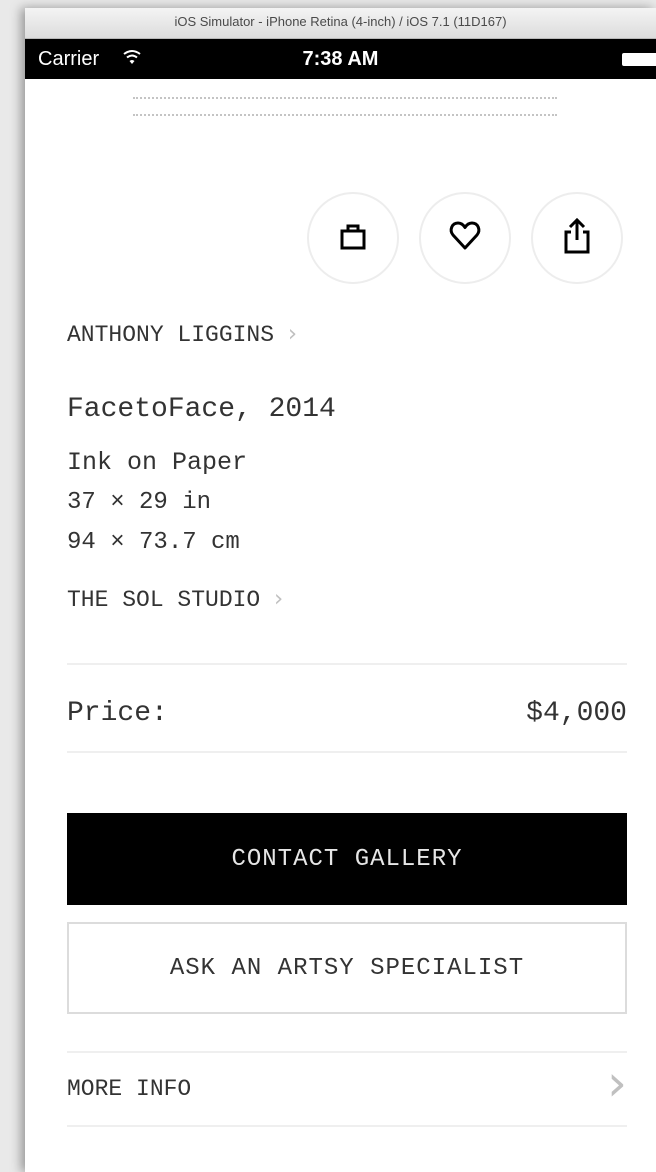  I want to click on more-info-label: MORE INFO, so click(129, 1089).